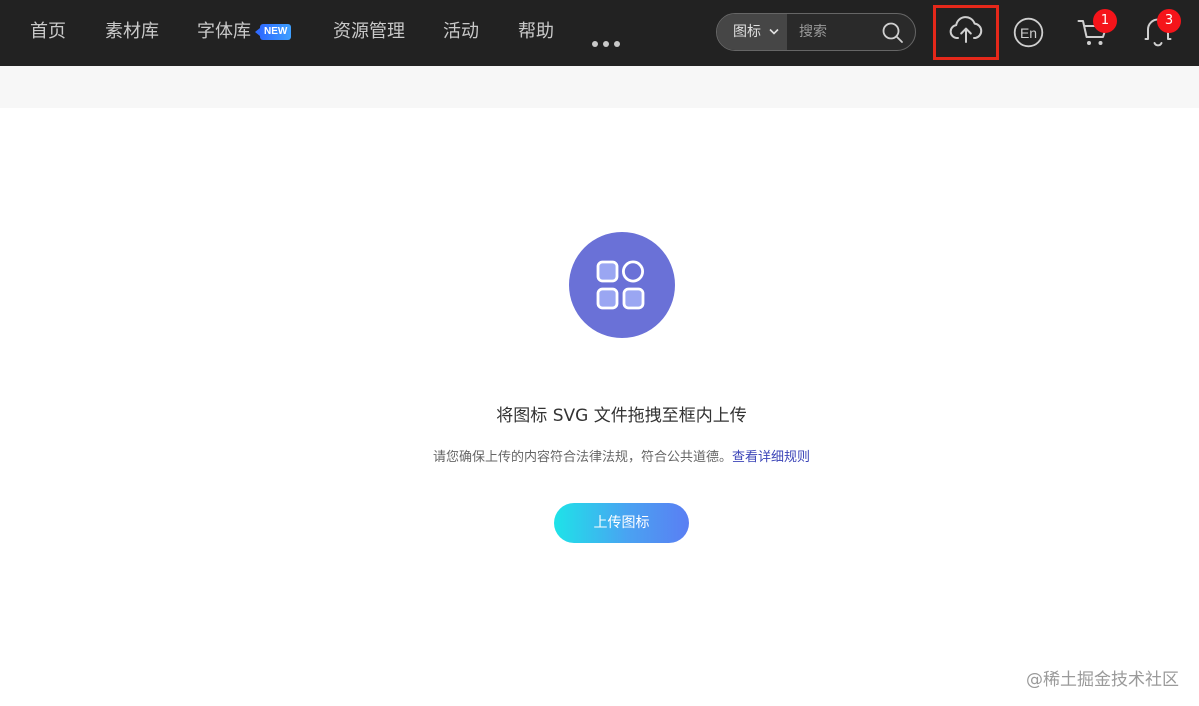 This screenshot has height=706, width=1199. Describe the element at coordinates (273, 32) in the screenshot. I see `new-badge: NEW` at that location.